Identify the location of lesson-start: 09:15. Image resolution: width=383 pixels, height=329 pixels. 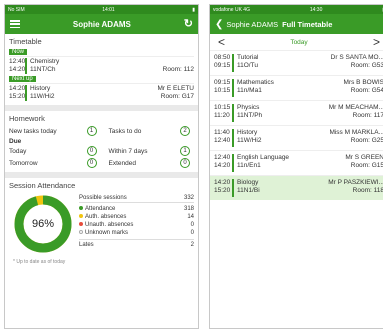
(222, 82).